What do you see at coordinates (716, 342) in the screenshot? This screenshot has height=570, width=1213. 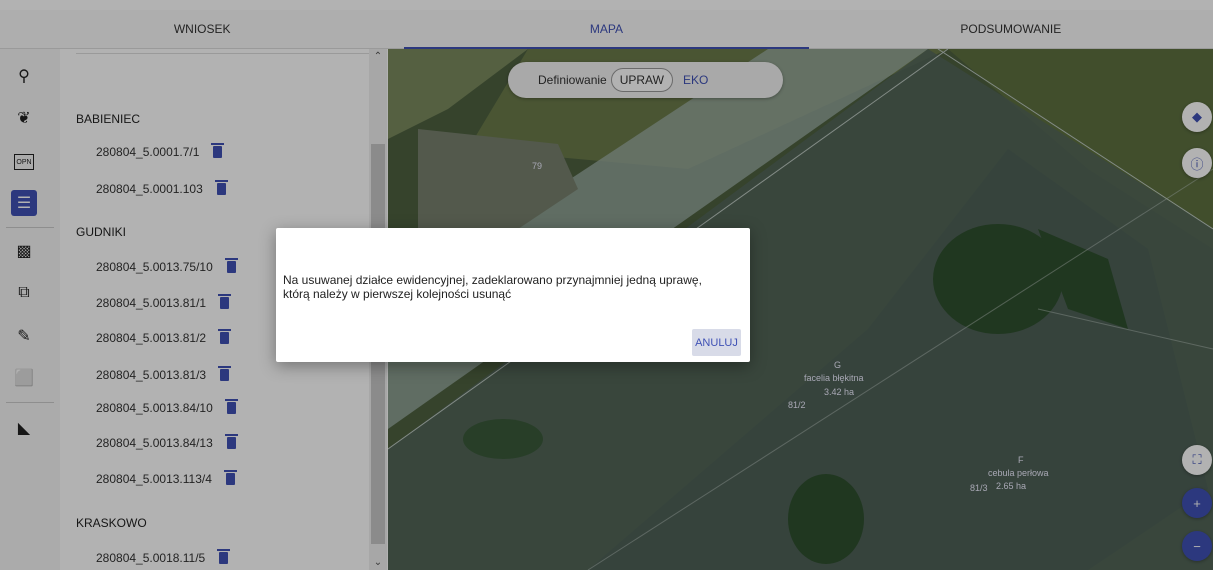 I see `cancel-button: ANULUJ` at bounding box center [716, 342].